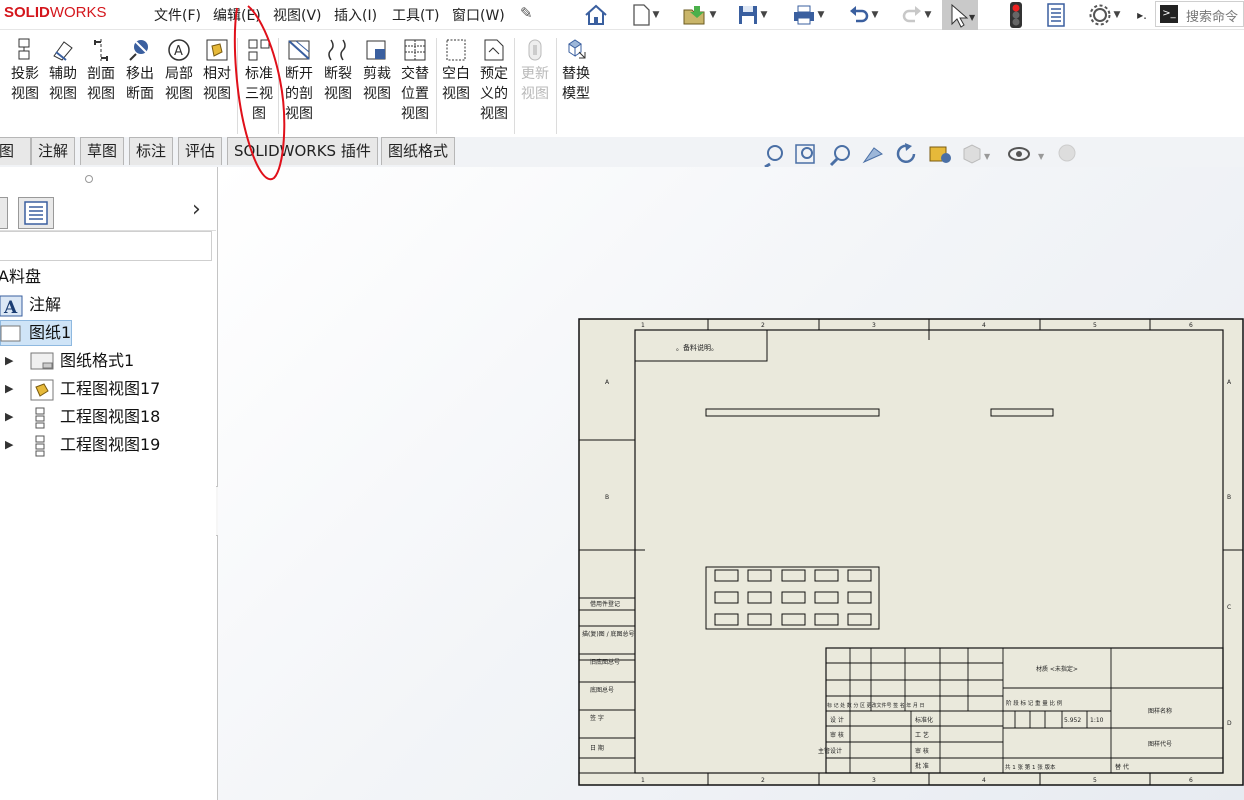 The image size is (1244, 800). I want to click on break-view-button: 断裂 视图, so click(338, 71).